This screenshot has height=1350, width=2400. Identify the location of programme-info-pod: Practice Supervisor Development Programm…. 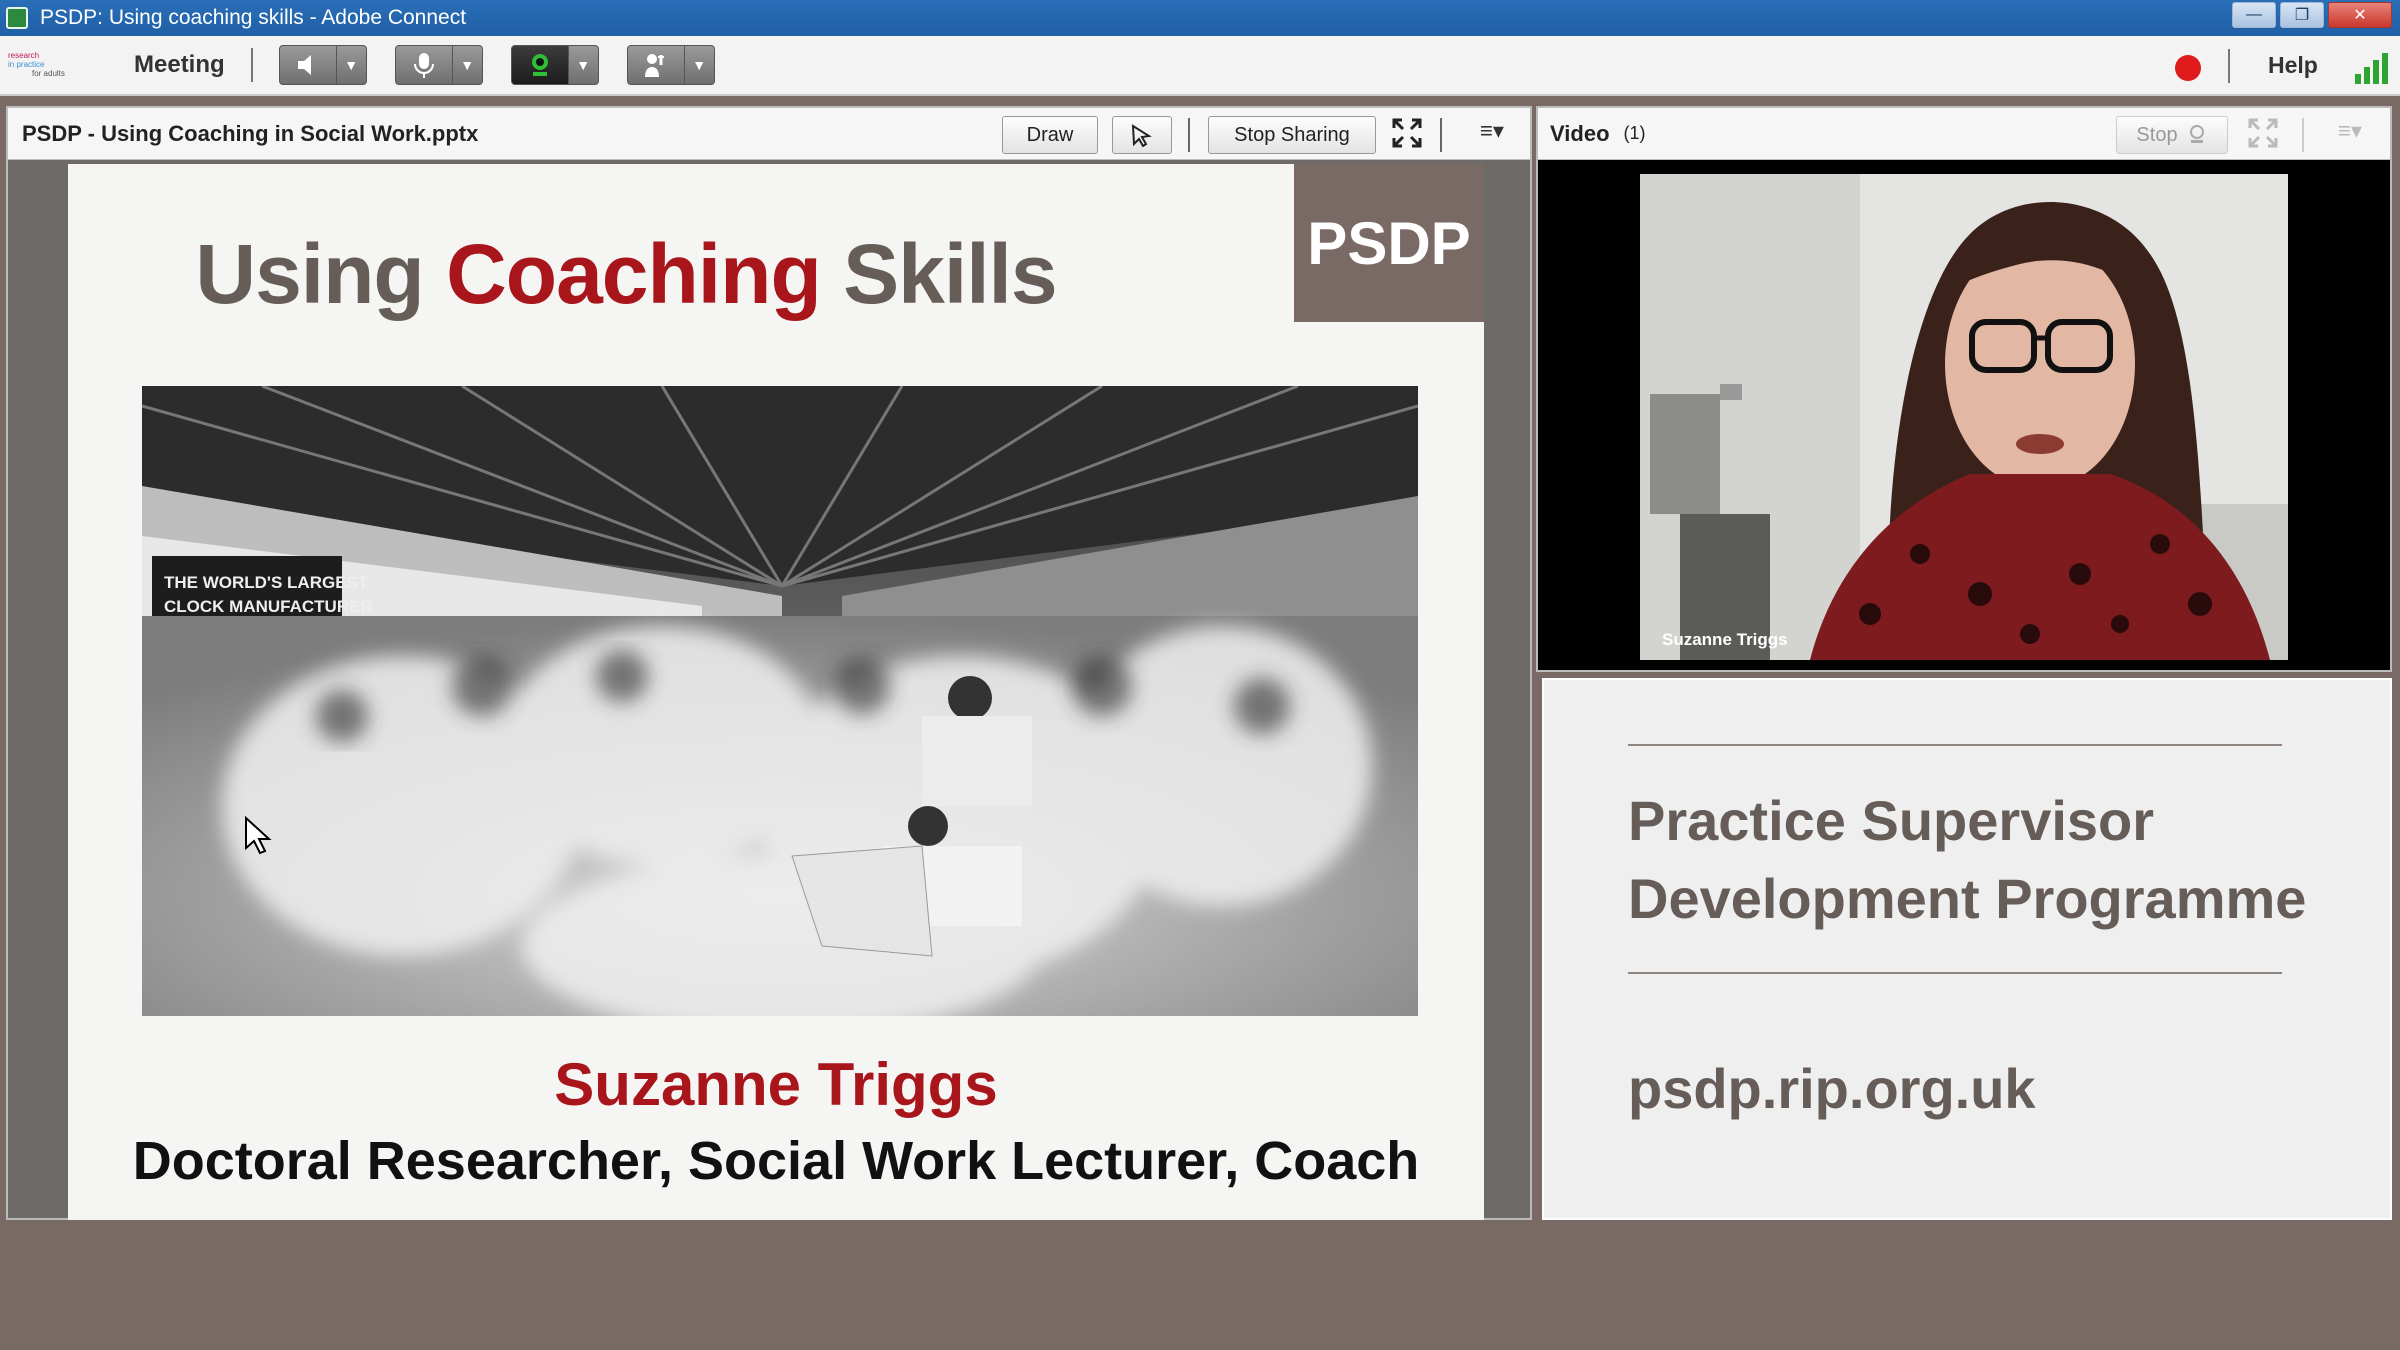
(1967, 949).